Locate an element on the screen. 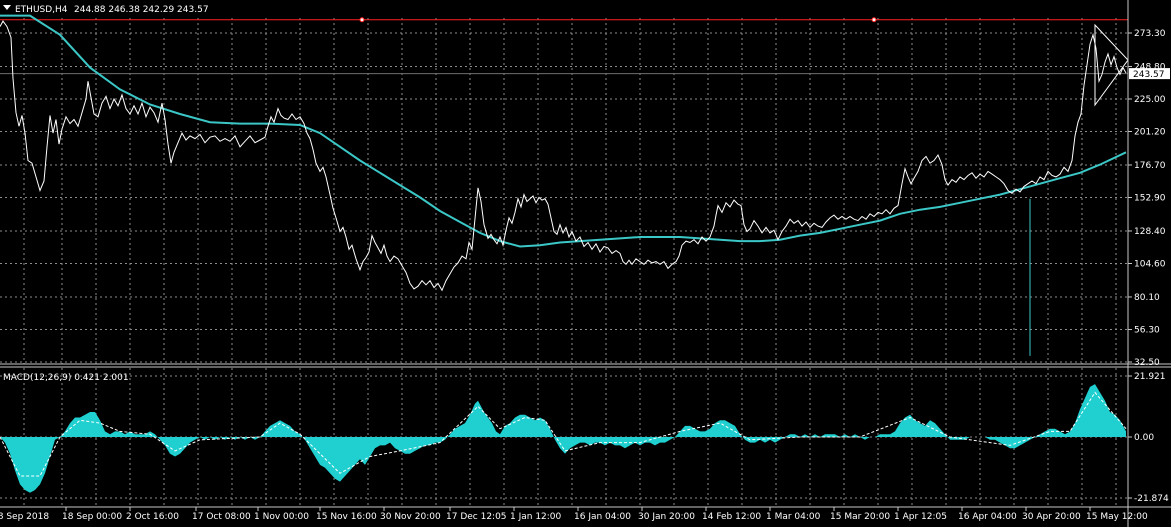  time-tick-label: 1 Jan 12:00 is located at coordinates (536, 517).